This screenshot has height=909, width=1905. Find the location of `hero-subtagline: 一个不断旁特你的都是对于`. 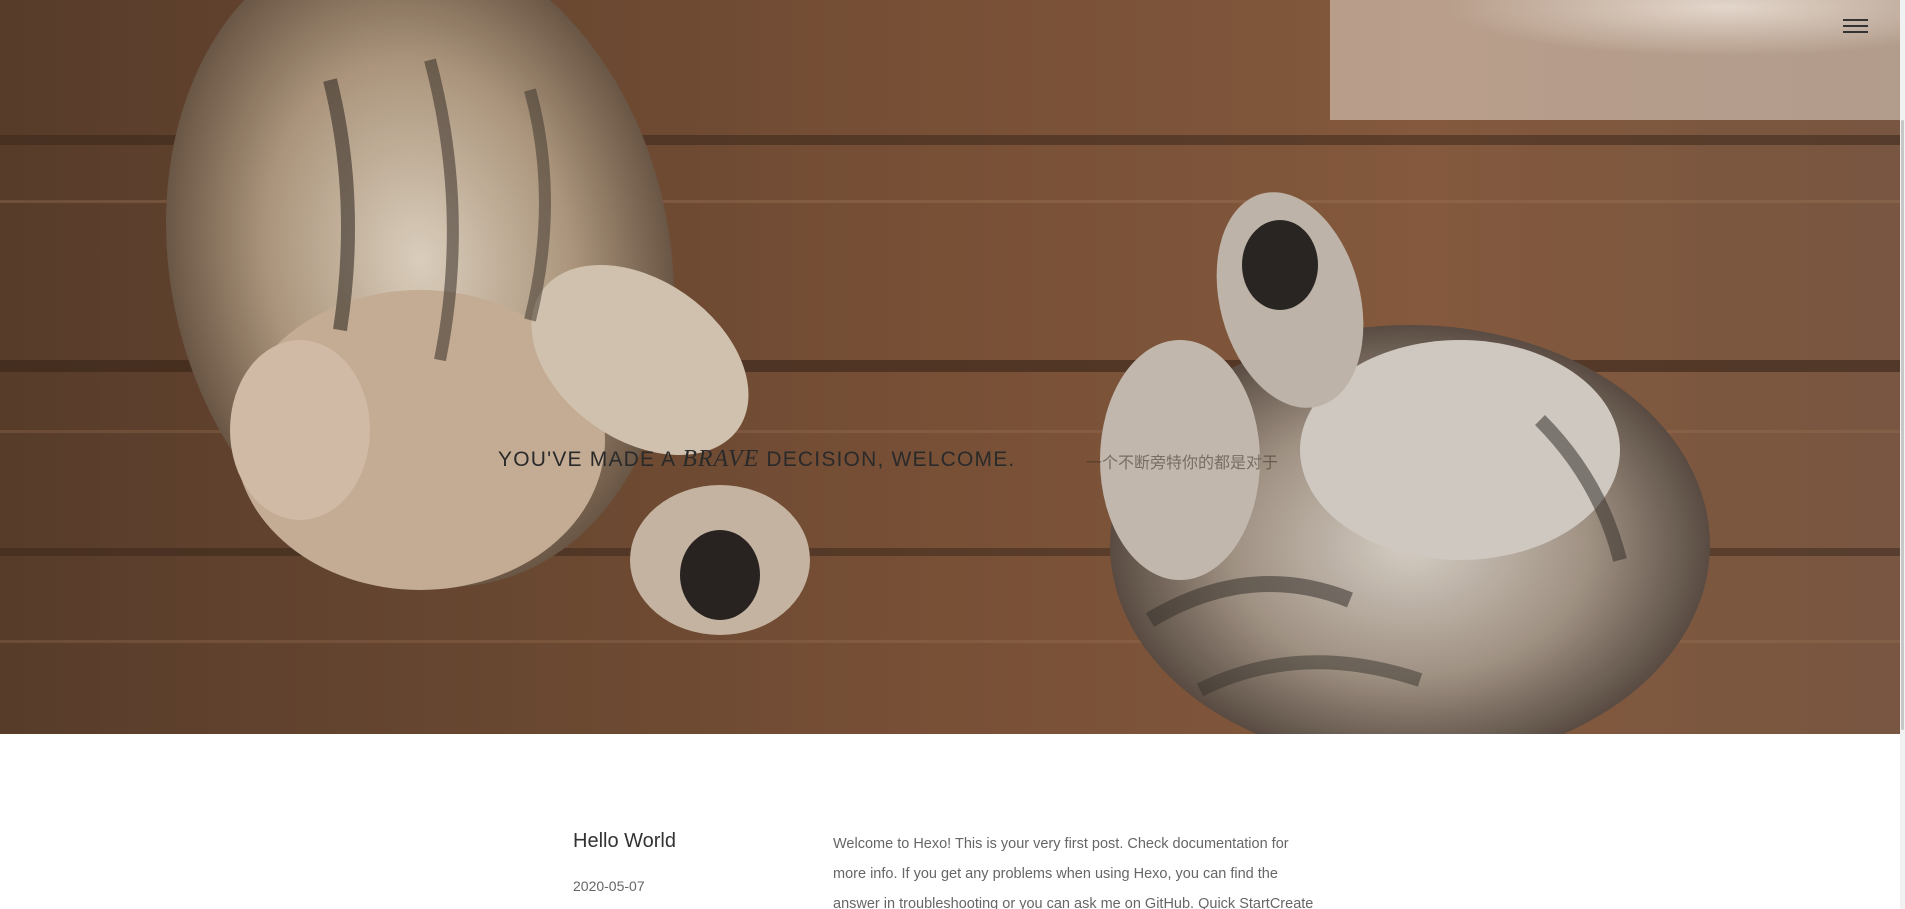

hero-subtagline: 一个不断旁特你的都是对于 is located at coordinates (1182, 462).